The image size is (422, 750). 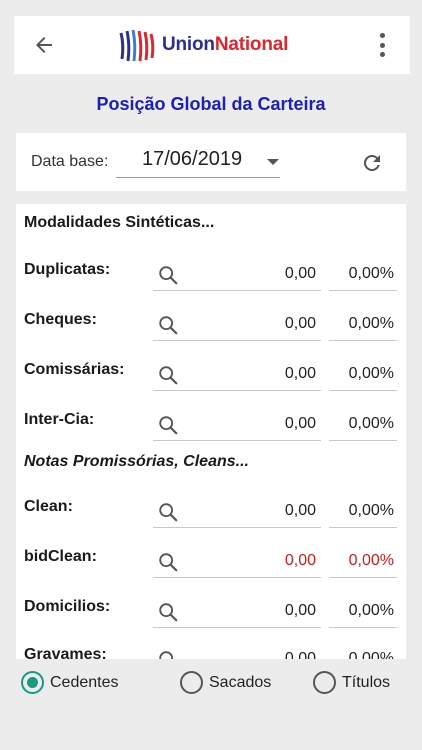 I want to click on row-domicilios: Domicilios: 0,00 0,00%, so click(x=211, y=616).